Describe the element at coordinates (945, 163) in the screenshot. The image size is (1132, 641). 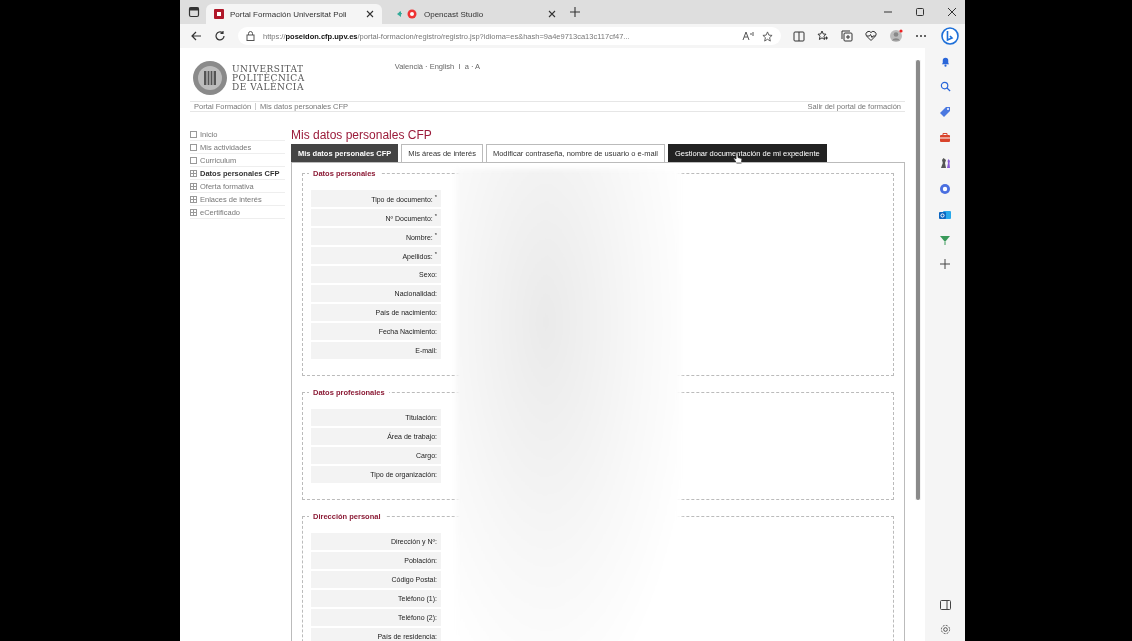
I see `chess-pieces-icon` at that location.